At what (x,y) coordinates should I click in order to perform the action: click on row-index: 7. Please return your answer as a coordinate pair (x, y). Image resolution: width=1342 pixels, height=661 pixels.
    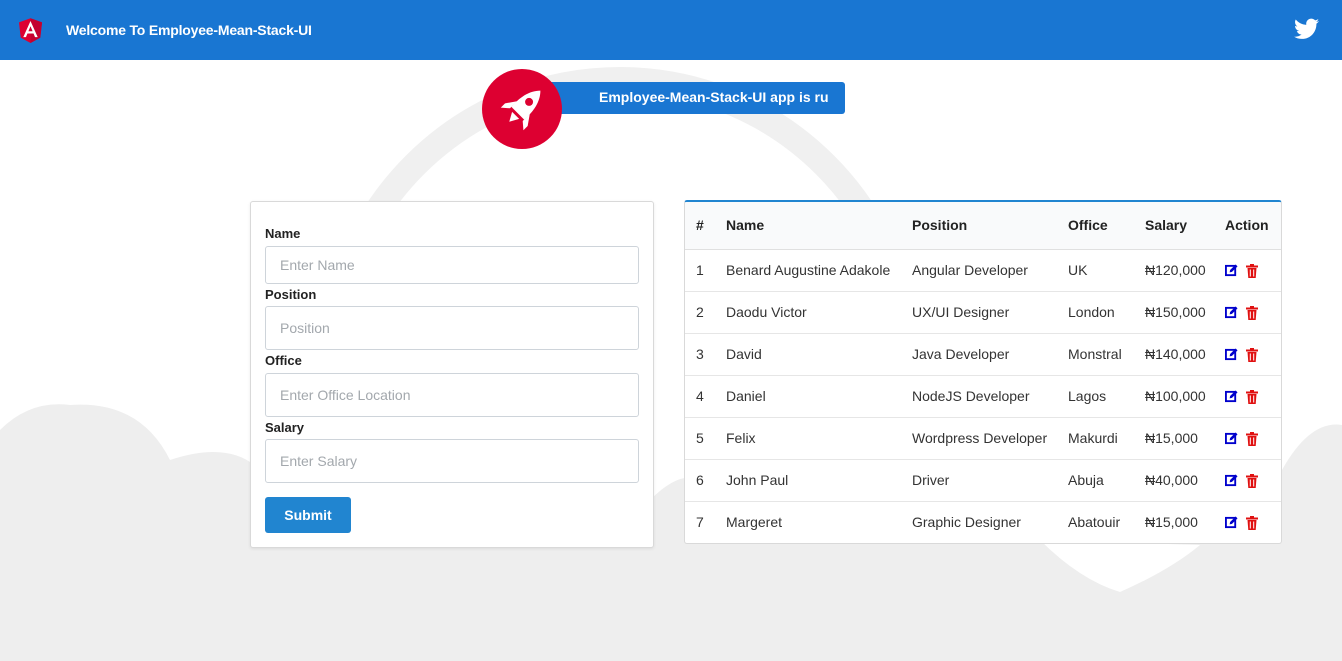
    Looking at the image, I should click on (700, 522).